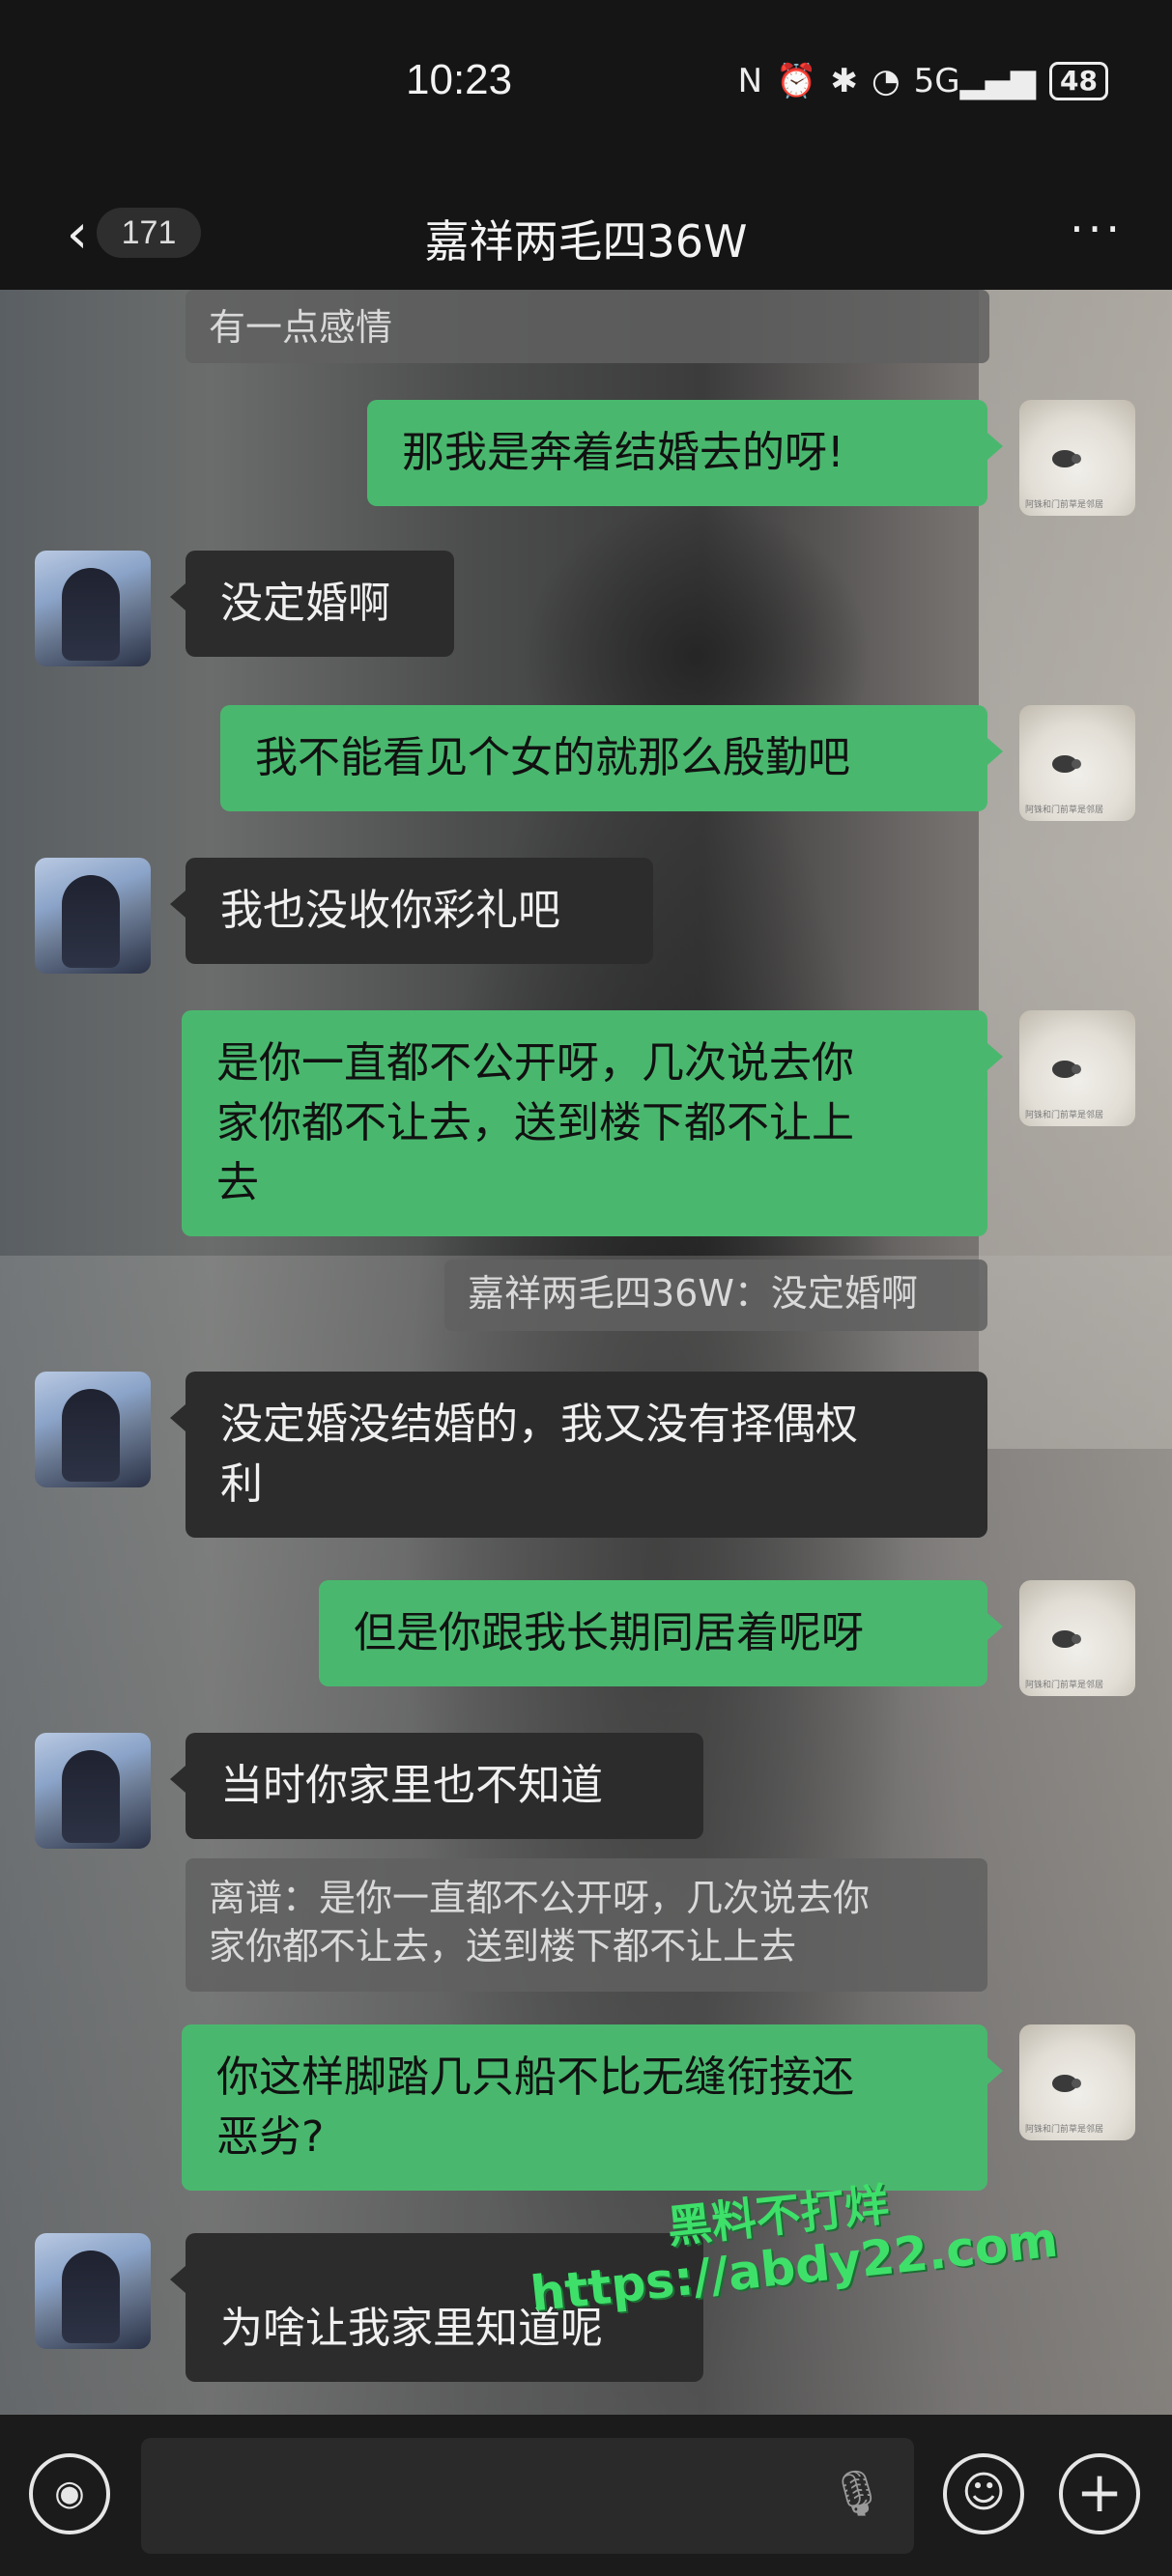  What do you see at coordinates (983, 2493) in the screenshot?
I see `emoji-button: ☺` at bounding box center [983, 2493].